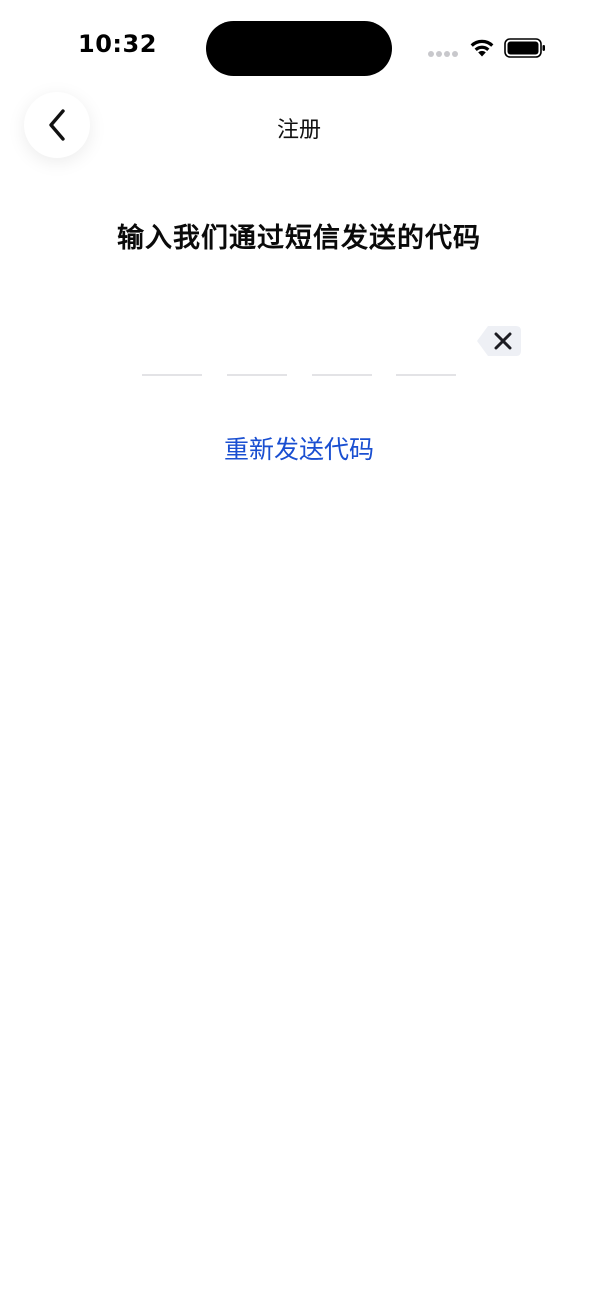 The image size is (598, 1300). What do you see at coordinates (482, 48) in the screenshot?
I see `wifi-icon` at bounding box center [482, 48].